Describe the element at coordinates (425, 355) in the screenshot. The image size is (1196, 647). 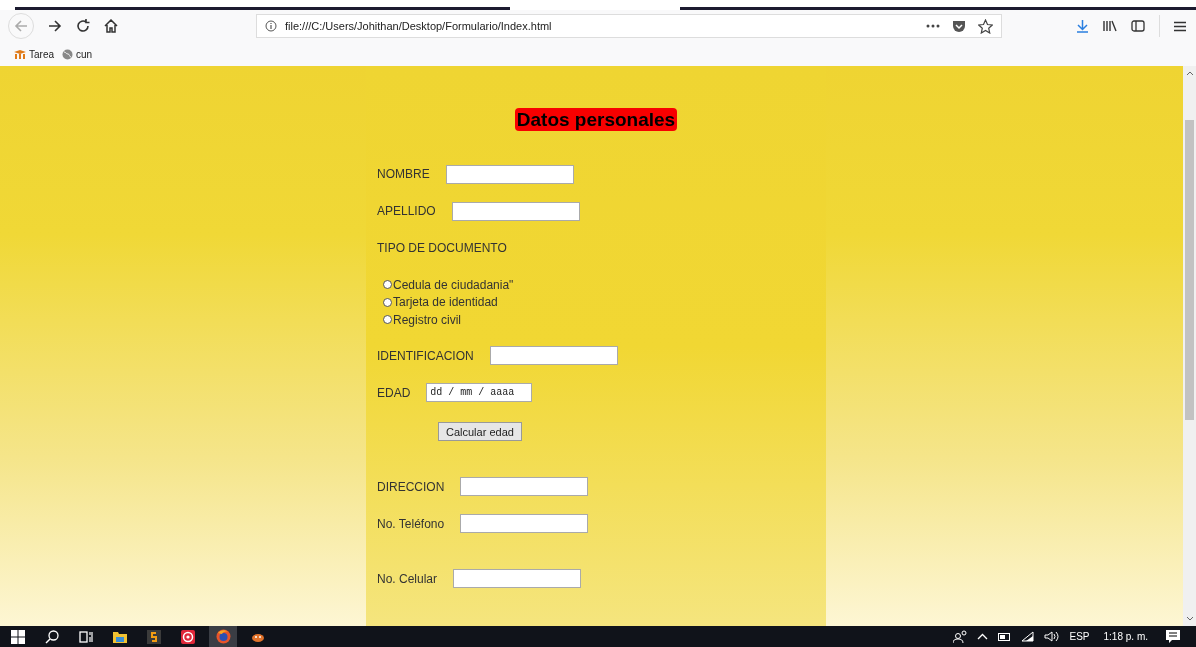
I see `field-label: IDENTIFICACION` at that location.